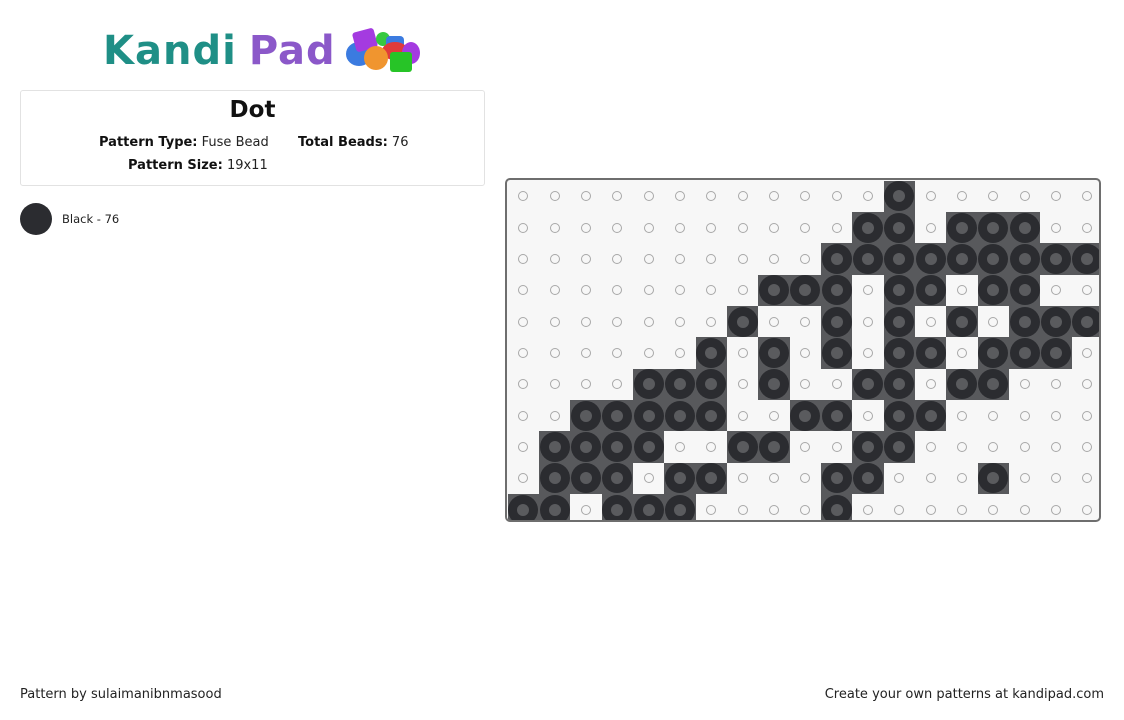 The height and width of the screenshot is (720, 1124). What do you see at coordinates (36, 219) in the screenshot?
I see `color-swatch-black` at bounding box center [36, 219].